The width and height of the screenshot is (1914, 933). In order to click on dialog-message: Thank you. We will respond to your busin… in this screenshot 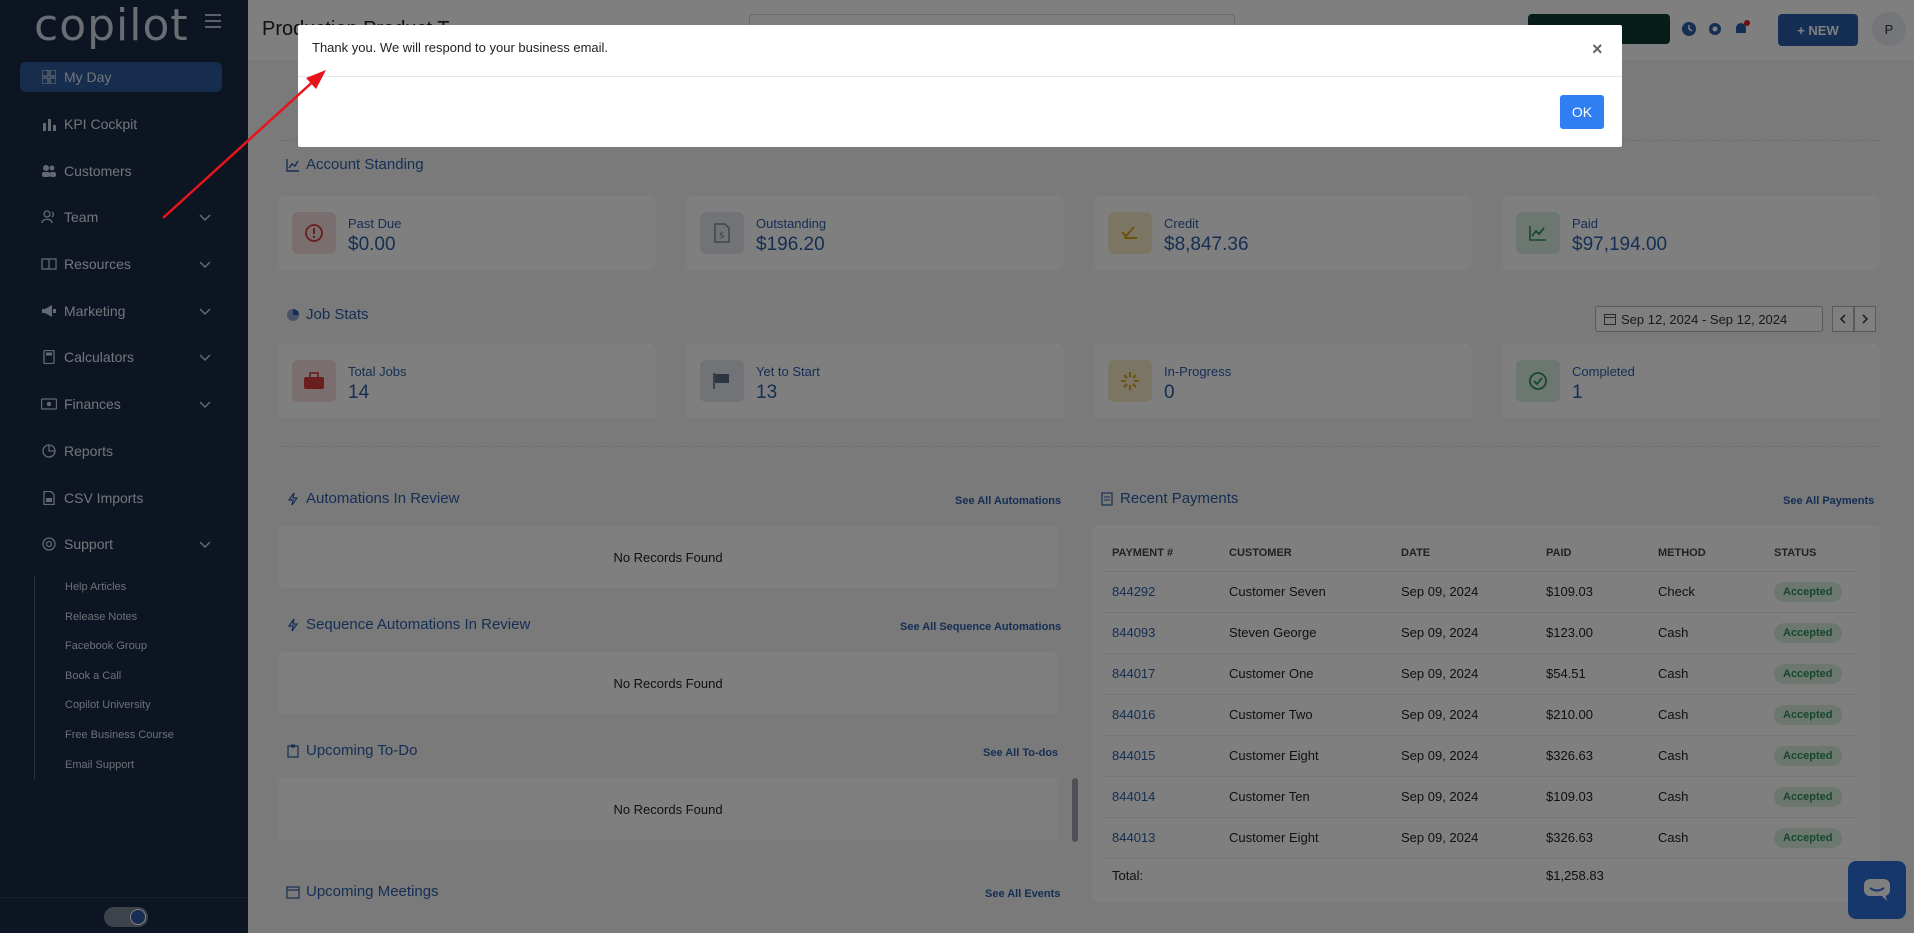, I will do `click(460, 47)`.